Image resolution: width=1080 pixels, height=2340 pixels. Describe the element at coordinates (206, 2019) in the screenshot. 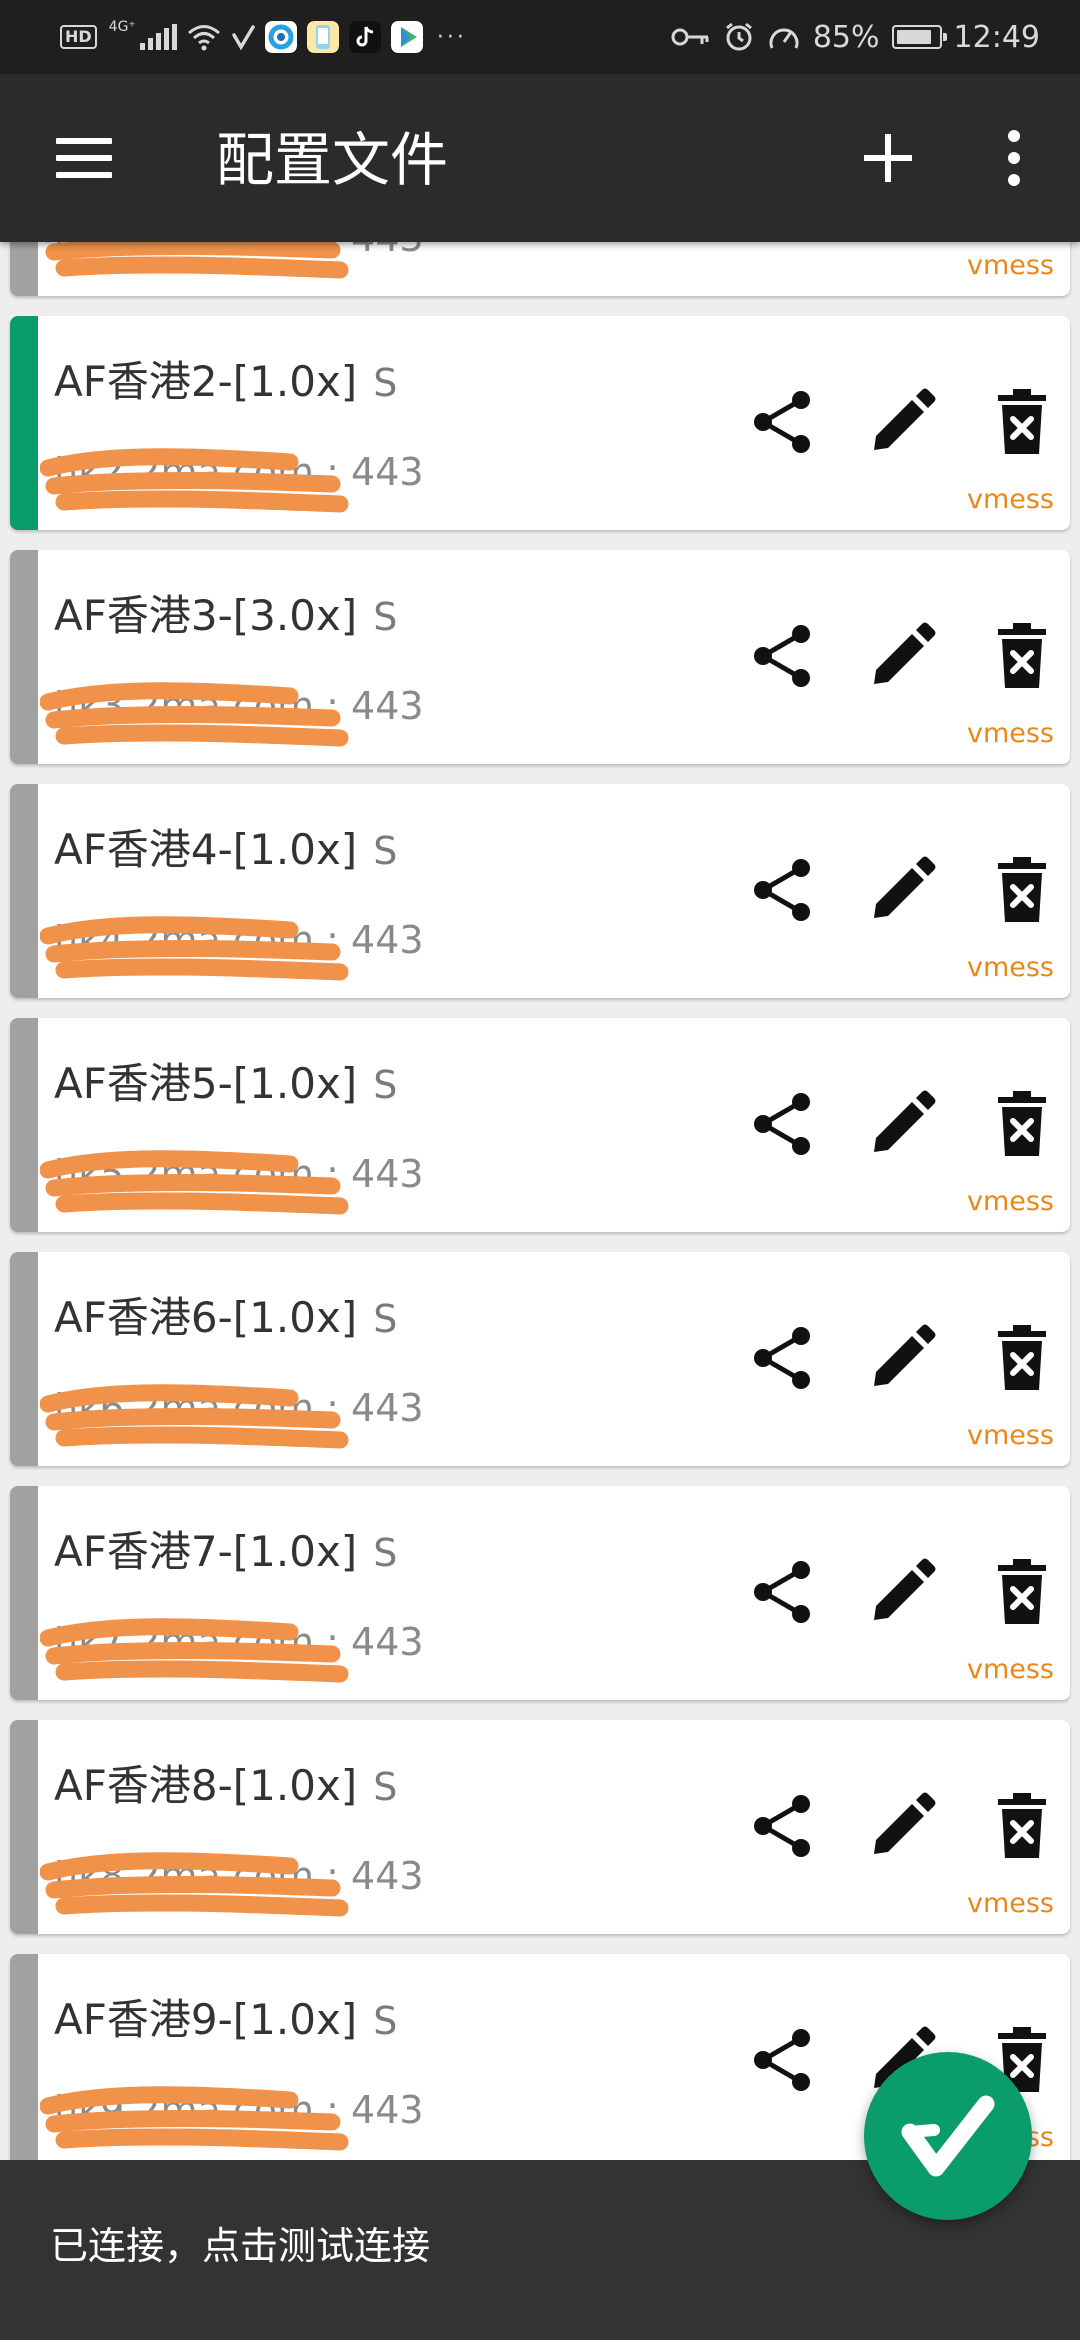

I see `server-name-text: AF香港9-[1.0x]` at that location.